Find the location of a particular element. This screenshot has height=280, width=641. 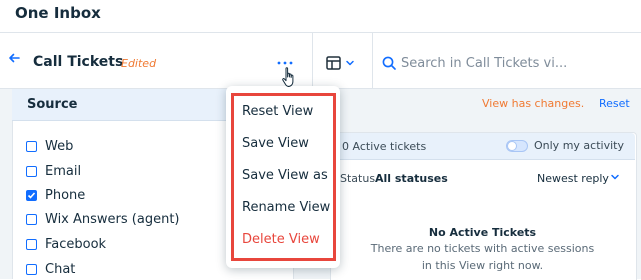

source-option-label: Facebook is located at coordinates (76, 244).